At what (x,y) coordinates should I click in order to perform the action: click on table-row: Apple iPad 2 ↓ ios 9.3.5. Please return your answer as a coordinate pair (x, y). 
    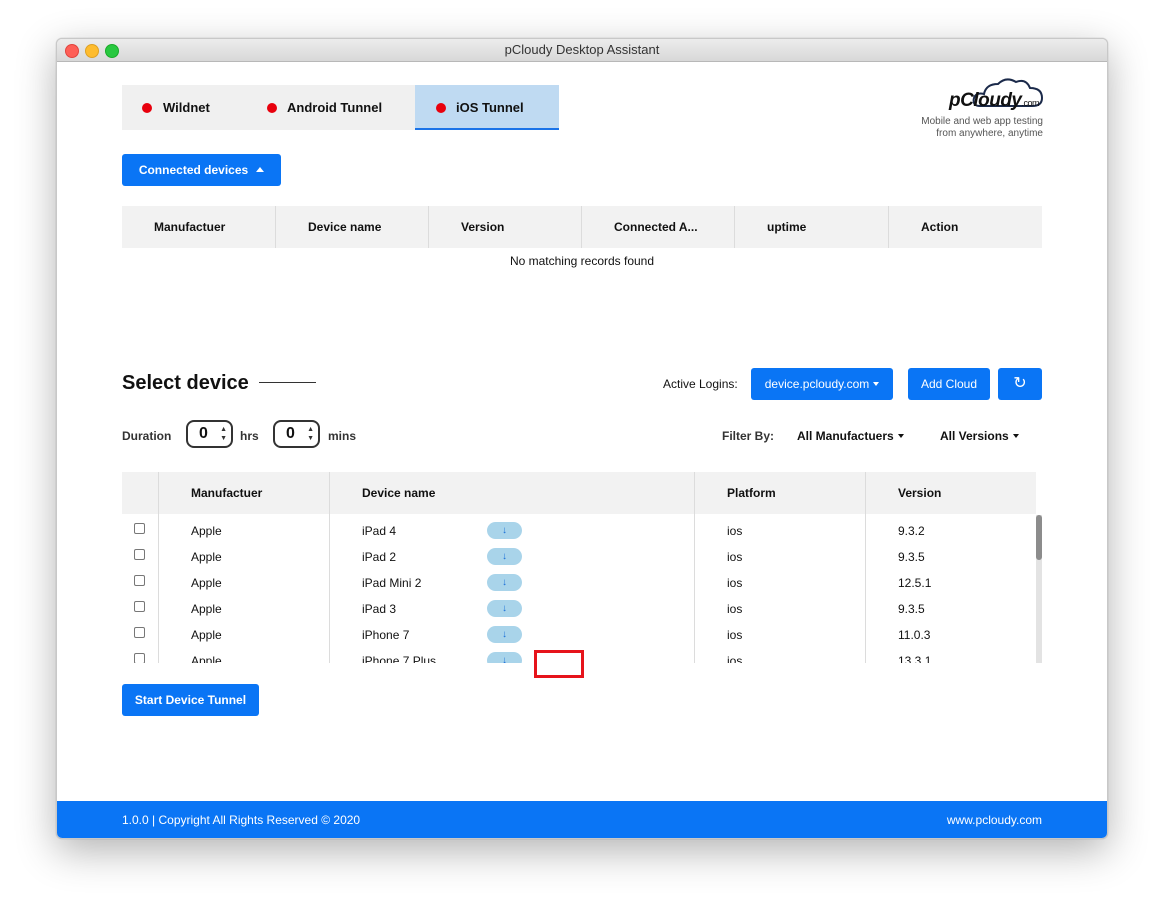
    Looking at the image, I should click on (579, 557).